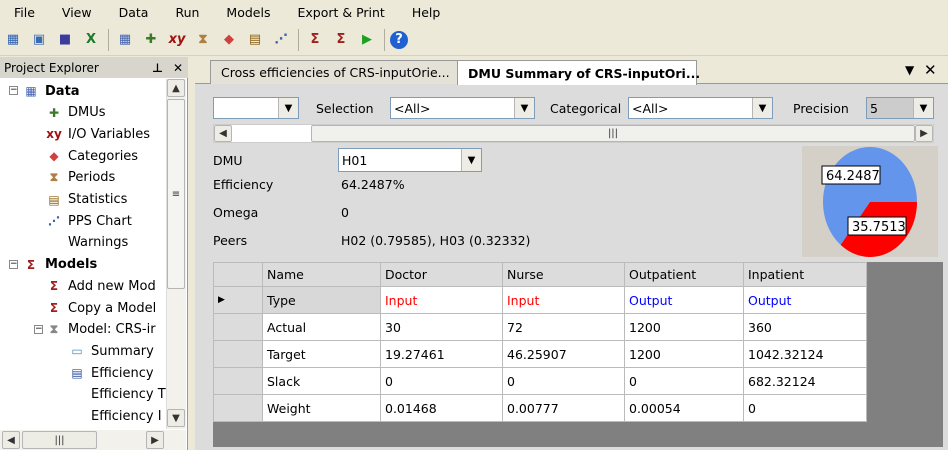 The width and height of the screenshot is (948, 450). What do you see at coordinates (125, 40) in the screenshot?
I see `data-table-icon: ▦` at bounding box center [125, 40].